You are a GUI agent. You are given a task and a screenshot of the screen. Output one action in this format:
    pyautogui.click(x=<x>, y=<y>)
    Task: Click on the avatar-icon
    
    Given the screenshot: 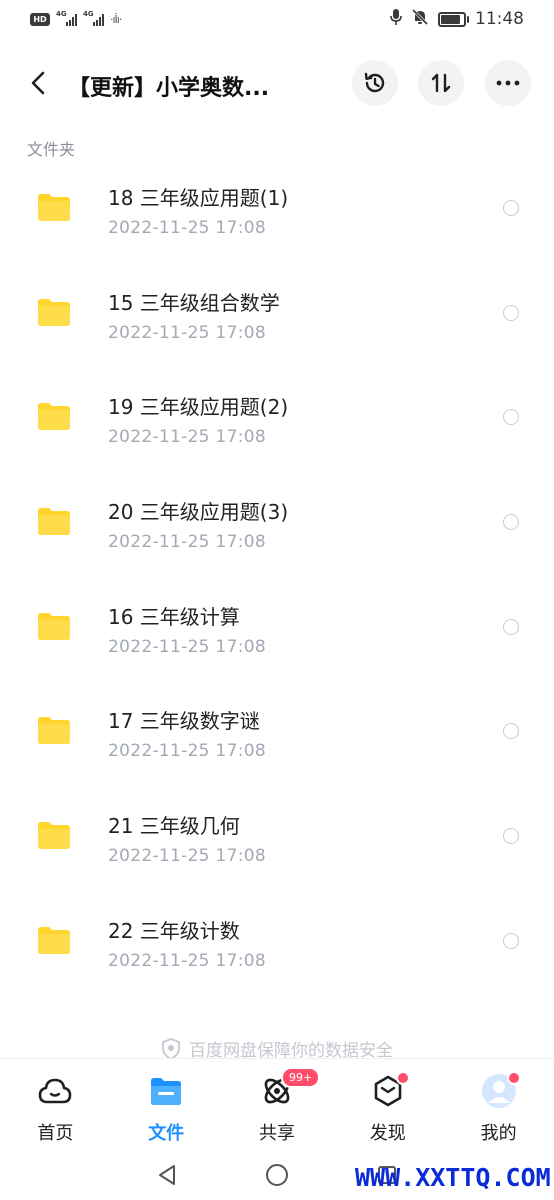 What is the action you would take?
    pyautogui.click(x=501, y=1090)
    